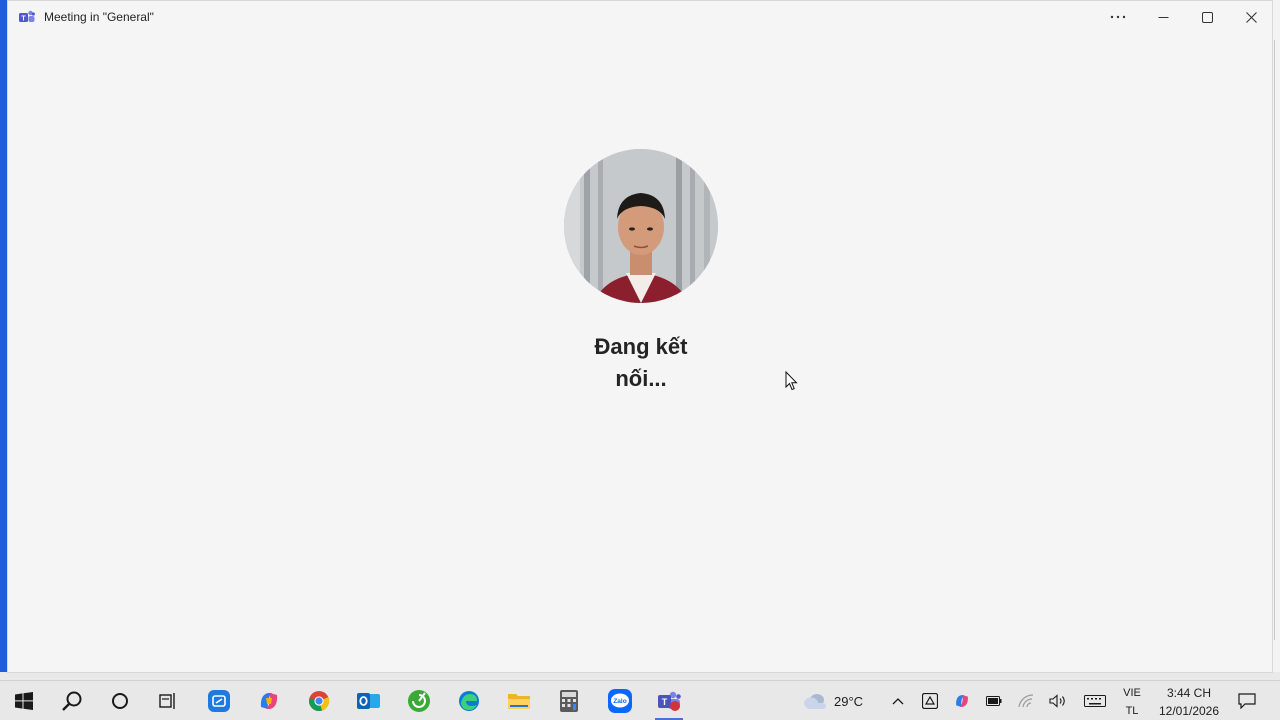  I want to click on file-explorer-icon, so click(519, 701).